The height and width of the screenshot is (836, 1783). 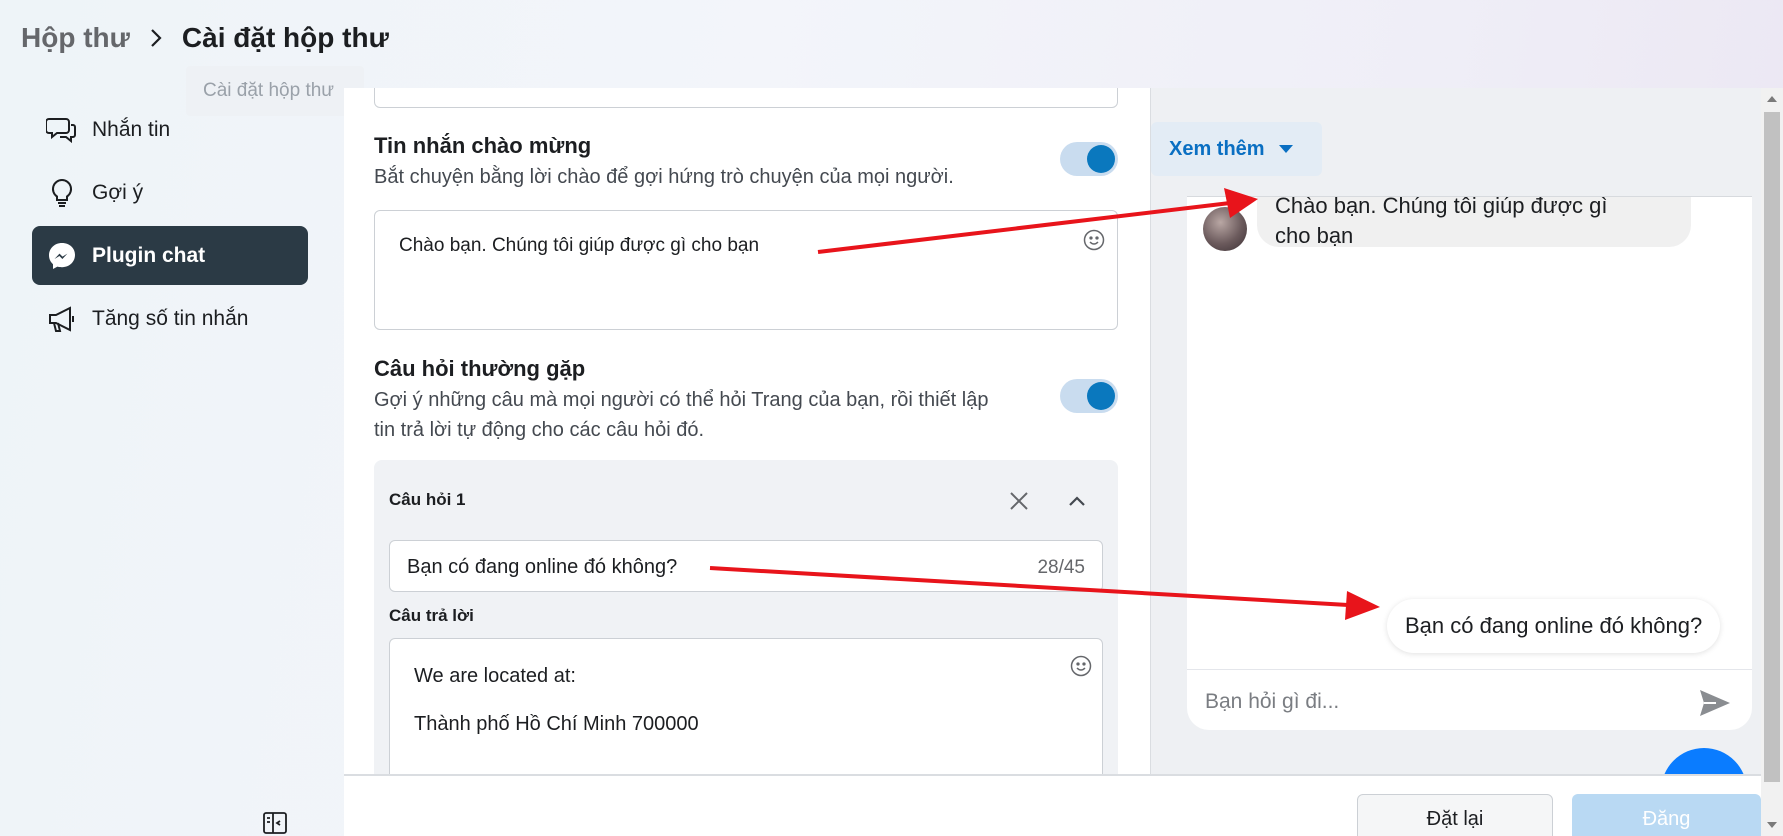 I want to click on faq-toggle, so click(x=1089, y=396).